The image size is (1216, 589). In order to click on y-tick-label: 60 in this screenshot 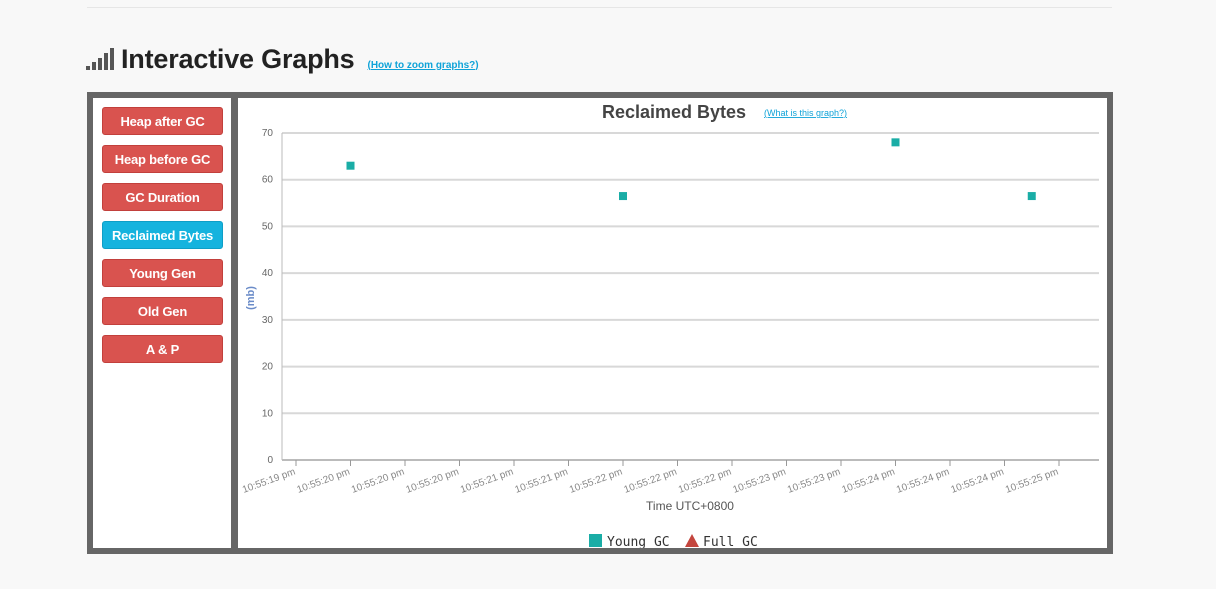, I will do `click(268, 180)`.